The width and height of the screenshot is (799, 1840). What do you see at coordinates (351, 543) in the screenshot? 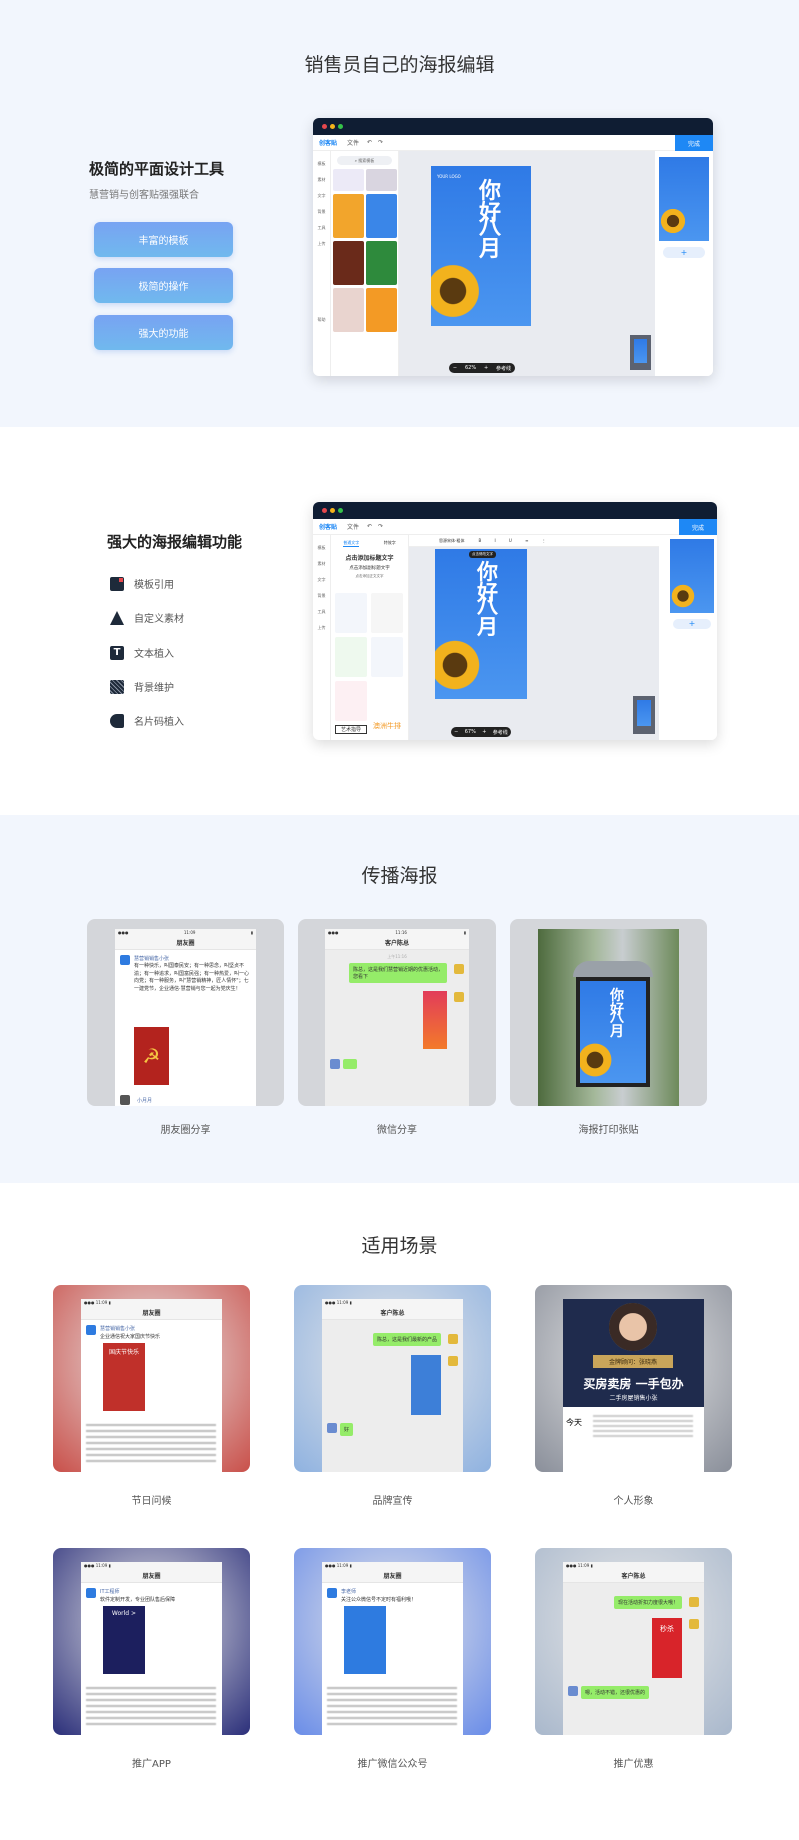
I see `tab-normal-text: 普通文字` at bounding box center [351, 543].